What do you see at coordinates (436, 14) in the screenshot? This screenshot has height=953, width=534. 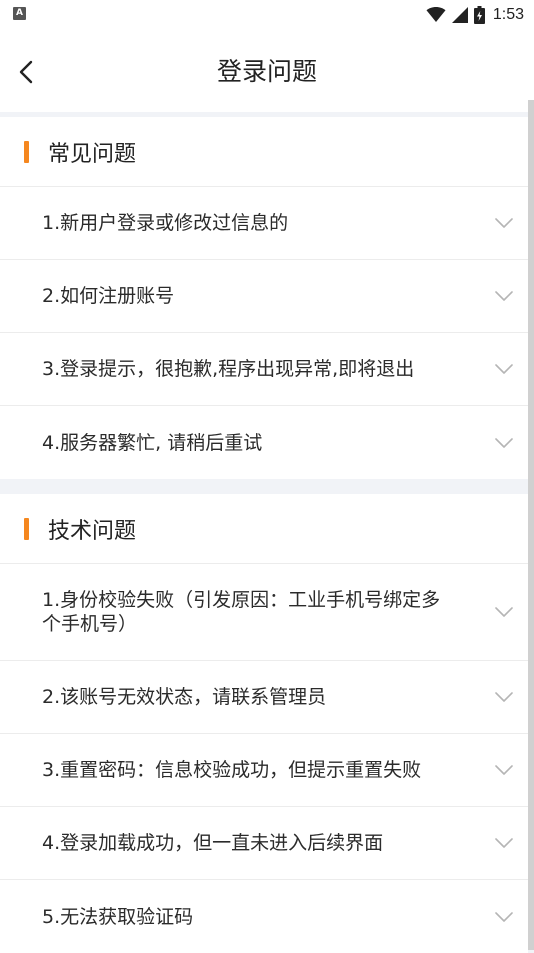 I see `wifi-icon` at bounding box center [436, 14].